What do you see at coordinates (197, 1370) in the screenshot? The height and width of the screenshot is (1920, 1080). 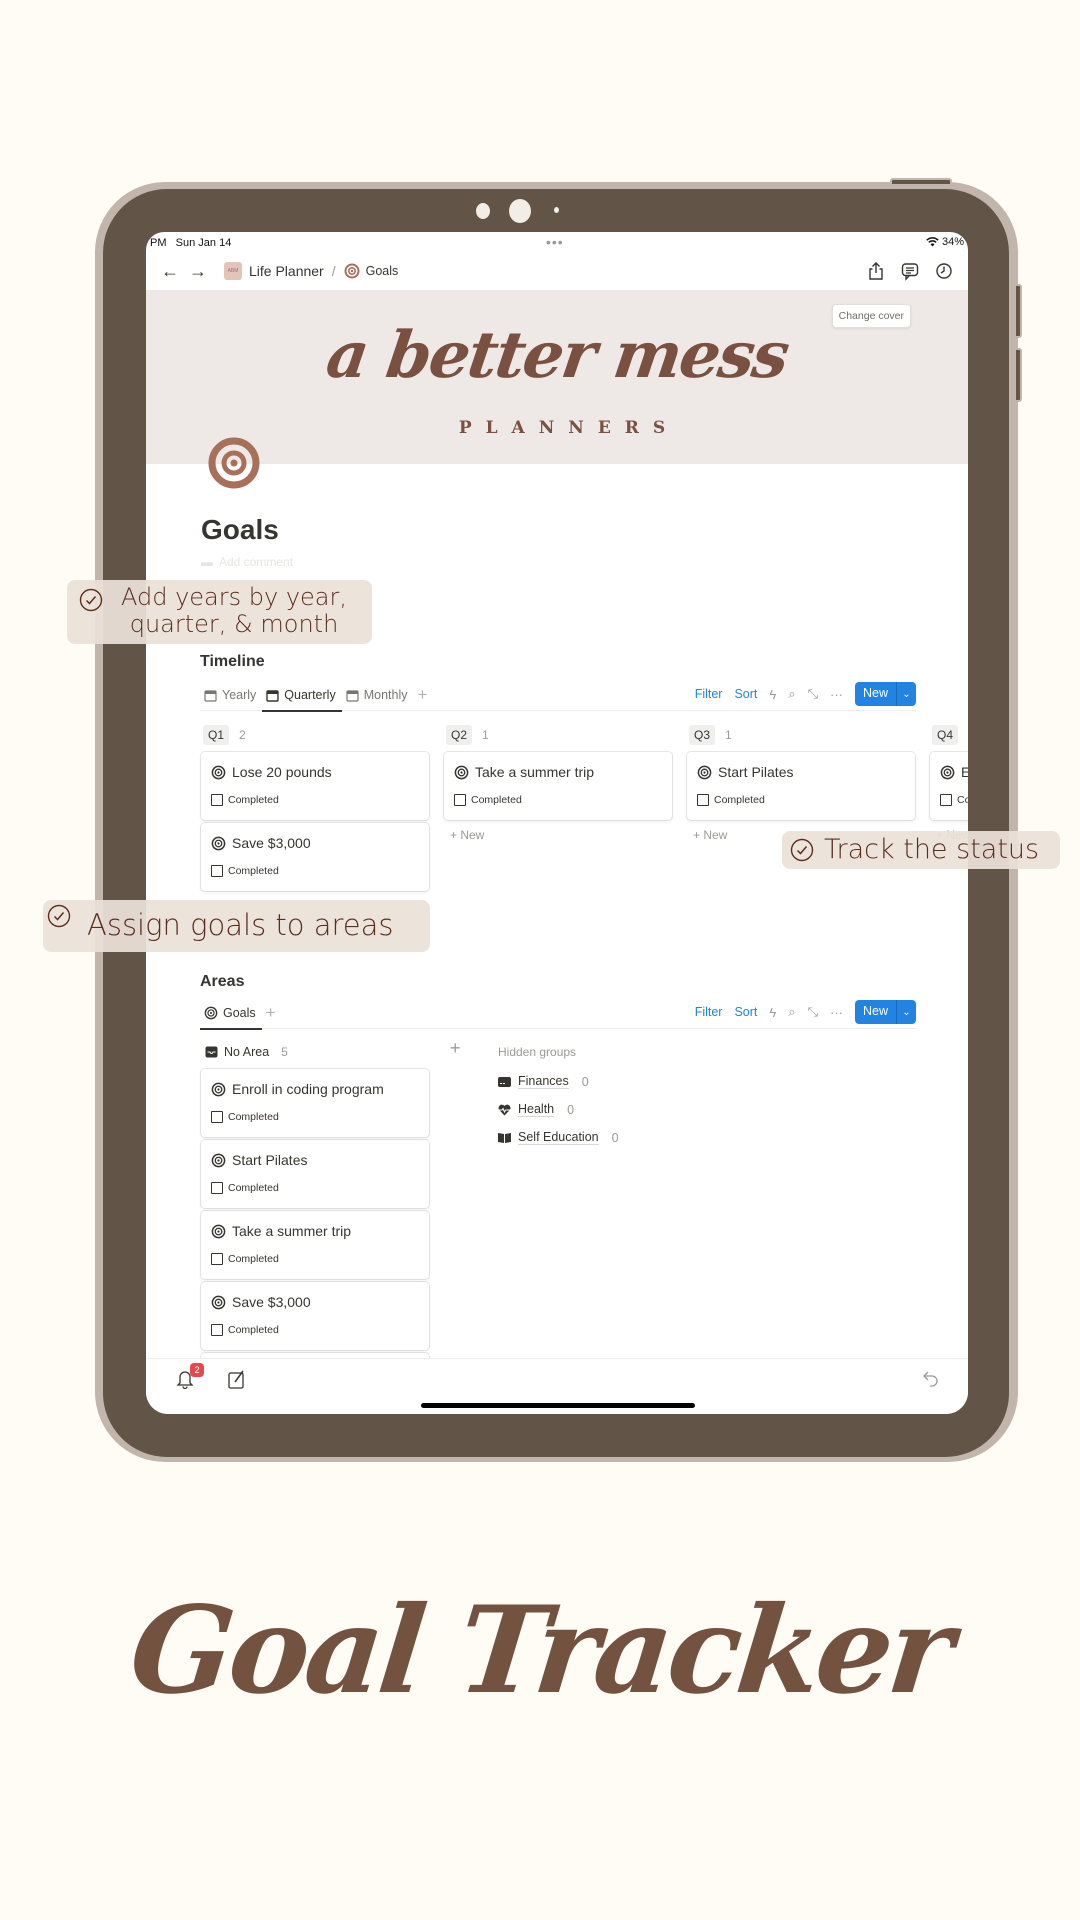 I see `notification-badge: 2` at bounding box center [197, 1370].